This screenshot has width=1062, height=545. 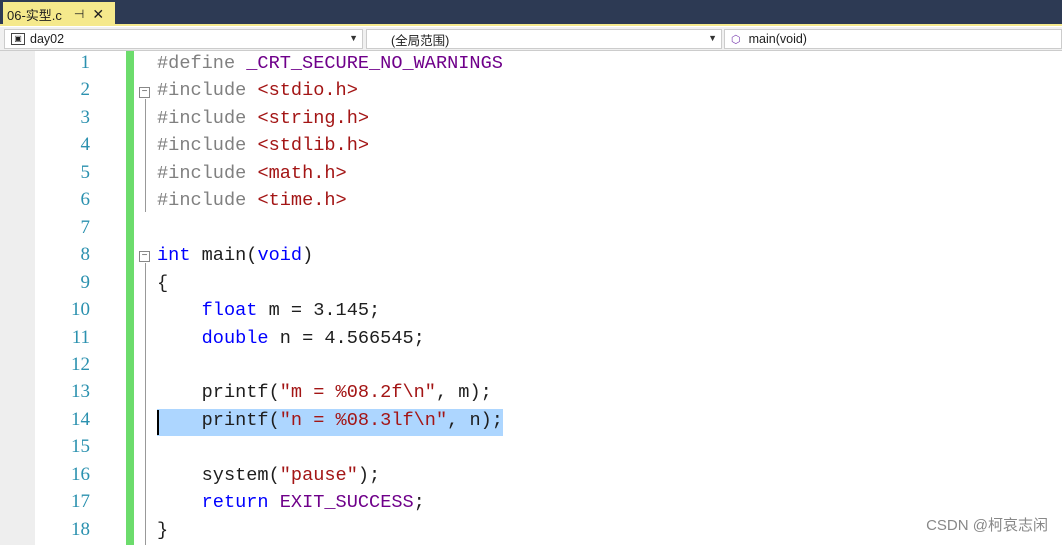 I want to click on code-token: );, so click(x=369, y=475).